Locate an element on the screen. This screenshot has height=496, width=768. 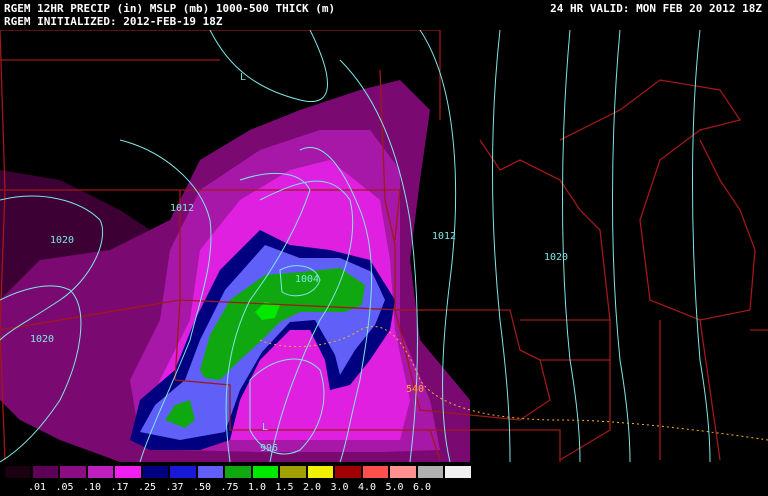
legend-label: .75 is located at coordinates (229, 487).